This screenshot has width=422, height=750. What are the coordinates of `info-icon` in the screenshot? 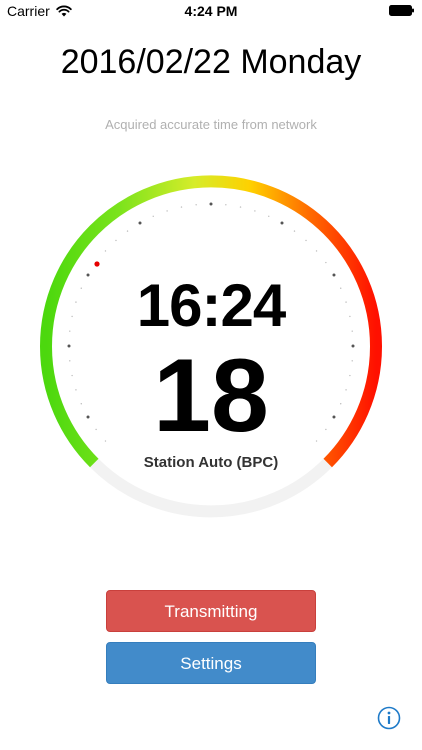 It's located at (389, 718).